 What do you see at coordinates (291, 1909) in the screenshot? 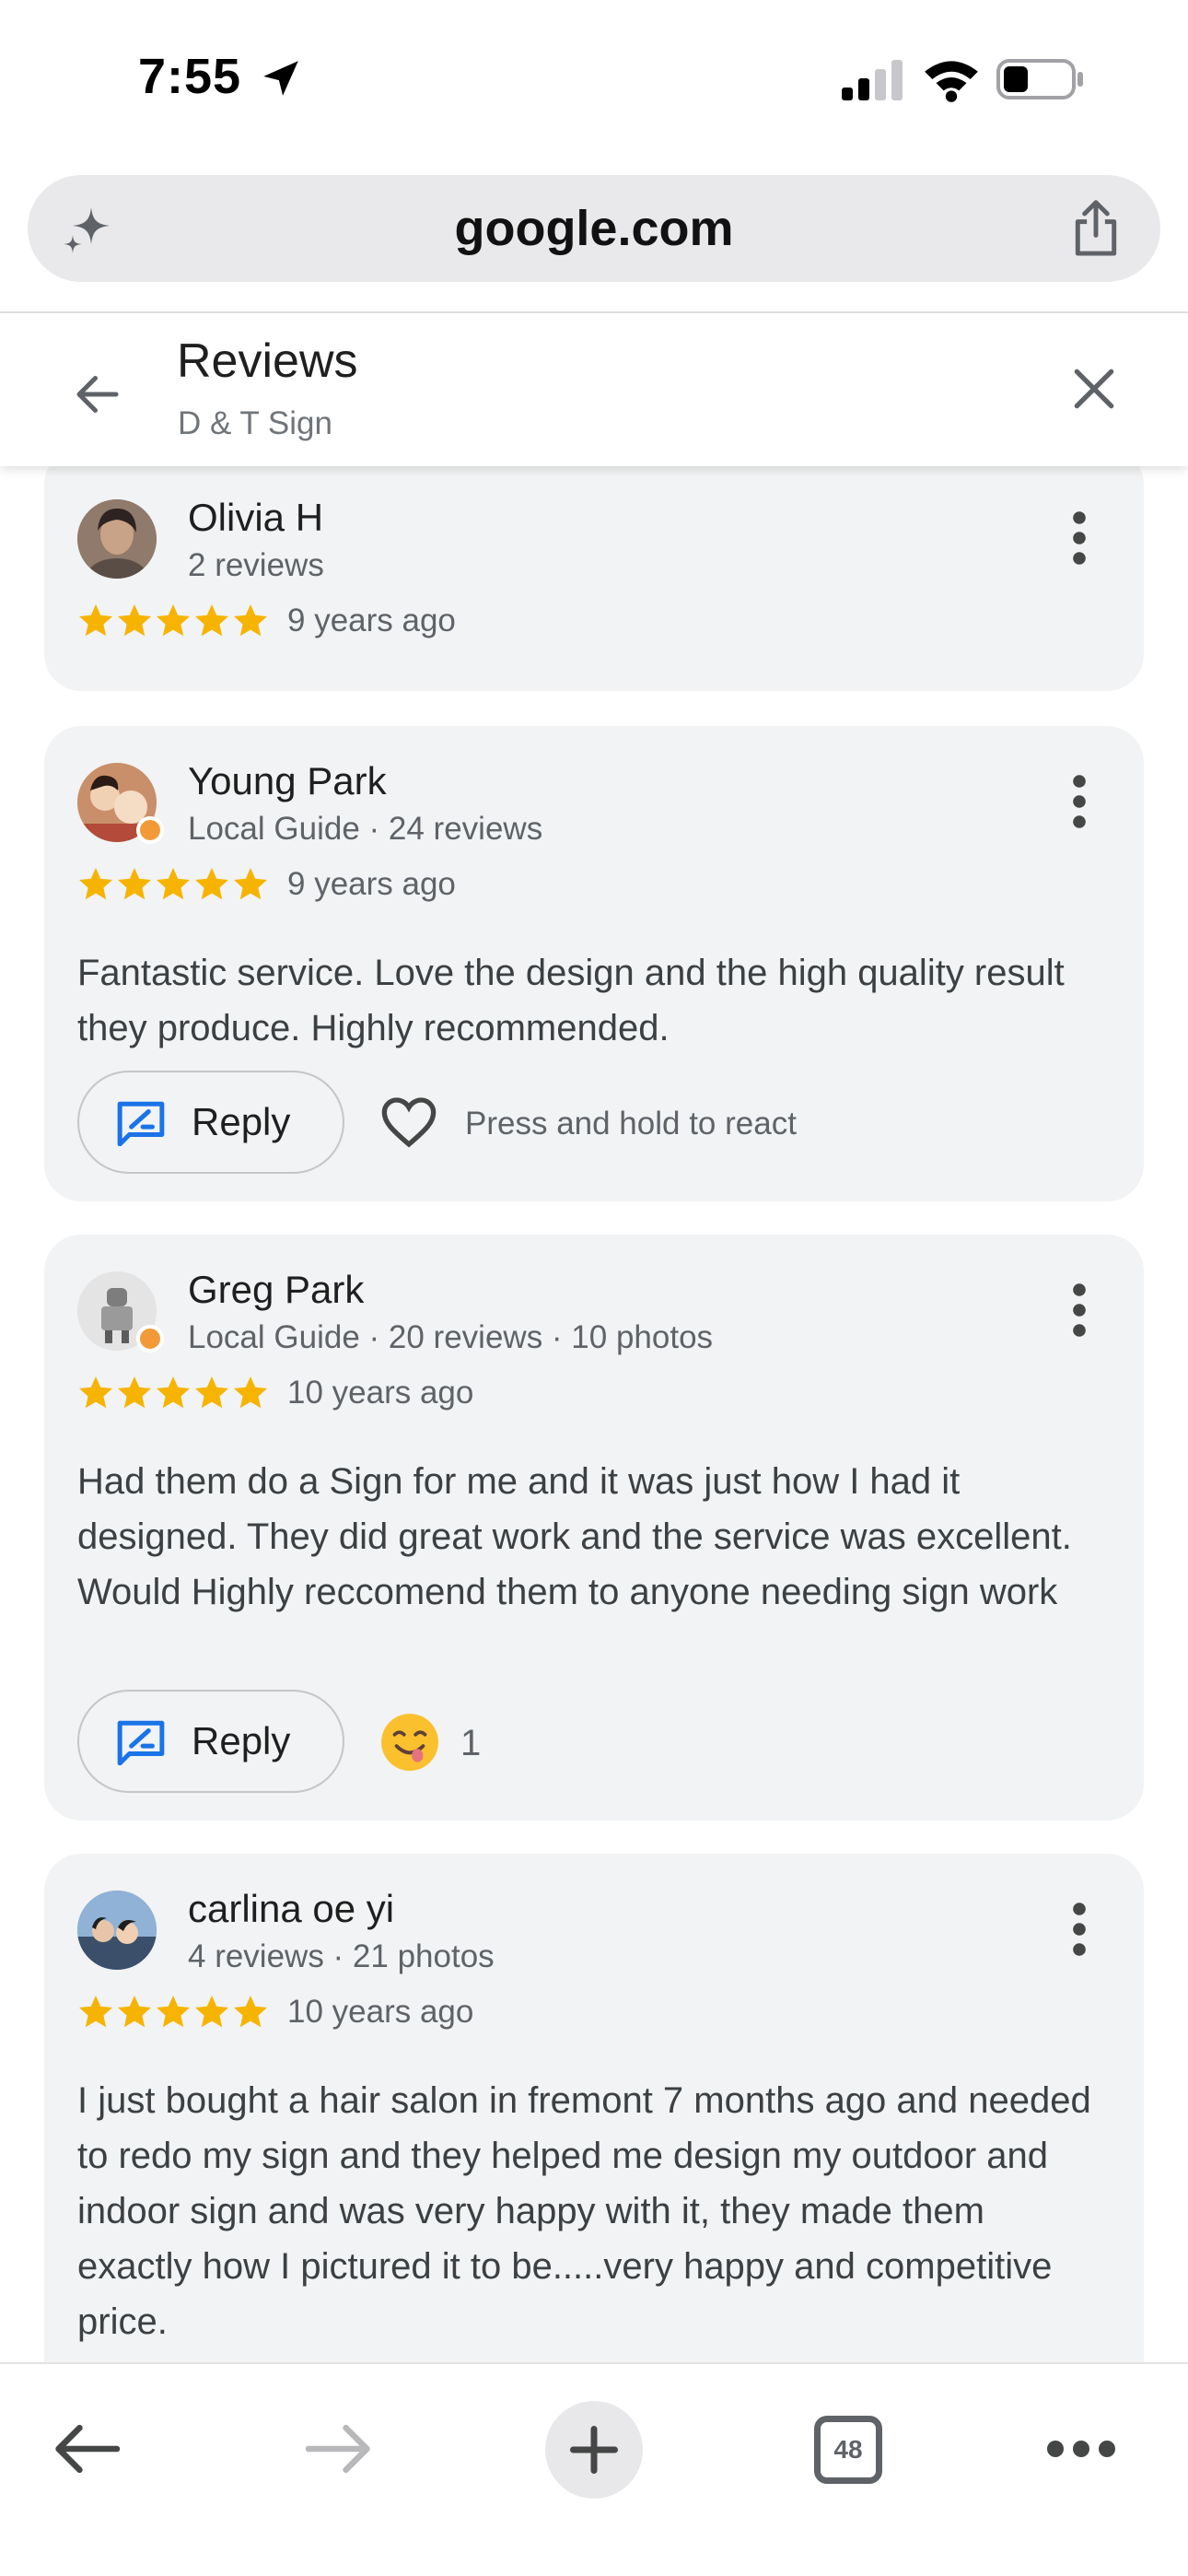
I see `reviewer-name: carlina oe yi` at bounding box center [291, 1909].